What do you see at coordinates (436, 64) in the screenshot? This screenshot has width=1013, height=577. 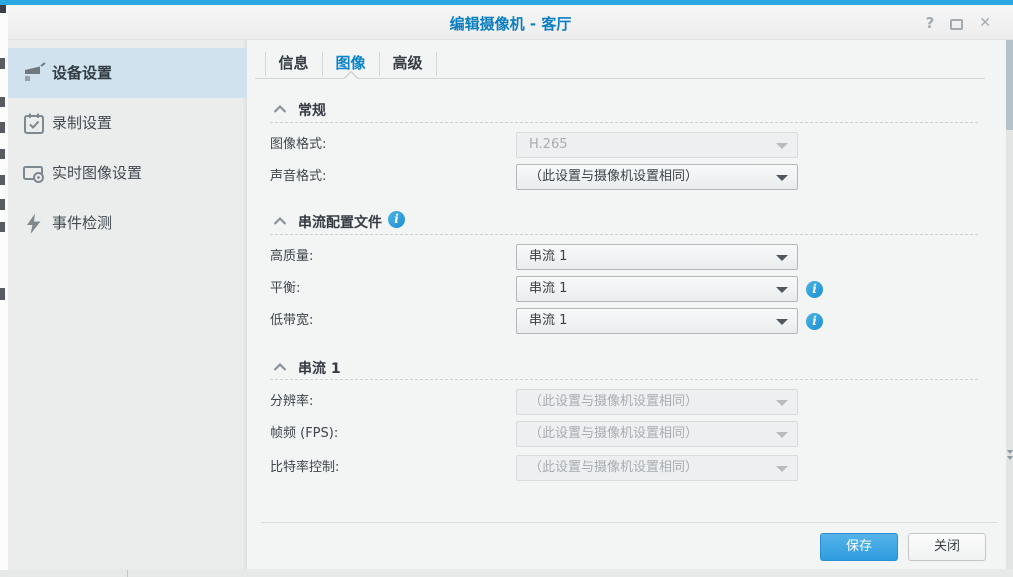 I see `tab-divider` at bounding box center [436, 64].